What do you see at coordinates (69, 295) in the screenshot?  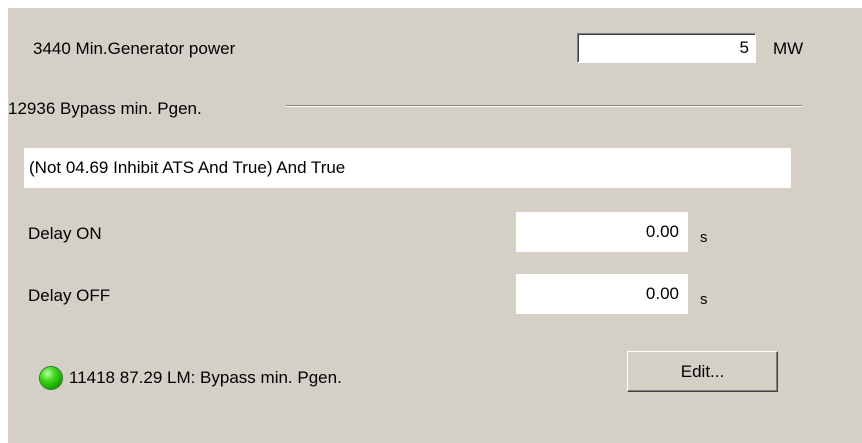 I see `delay-off-label: Delay OFF` at bounding box center [69, 295].